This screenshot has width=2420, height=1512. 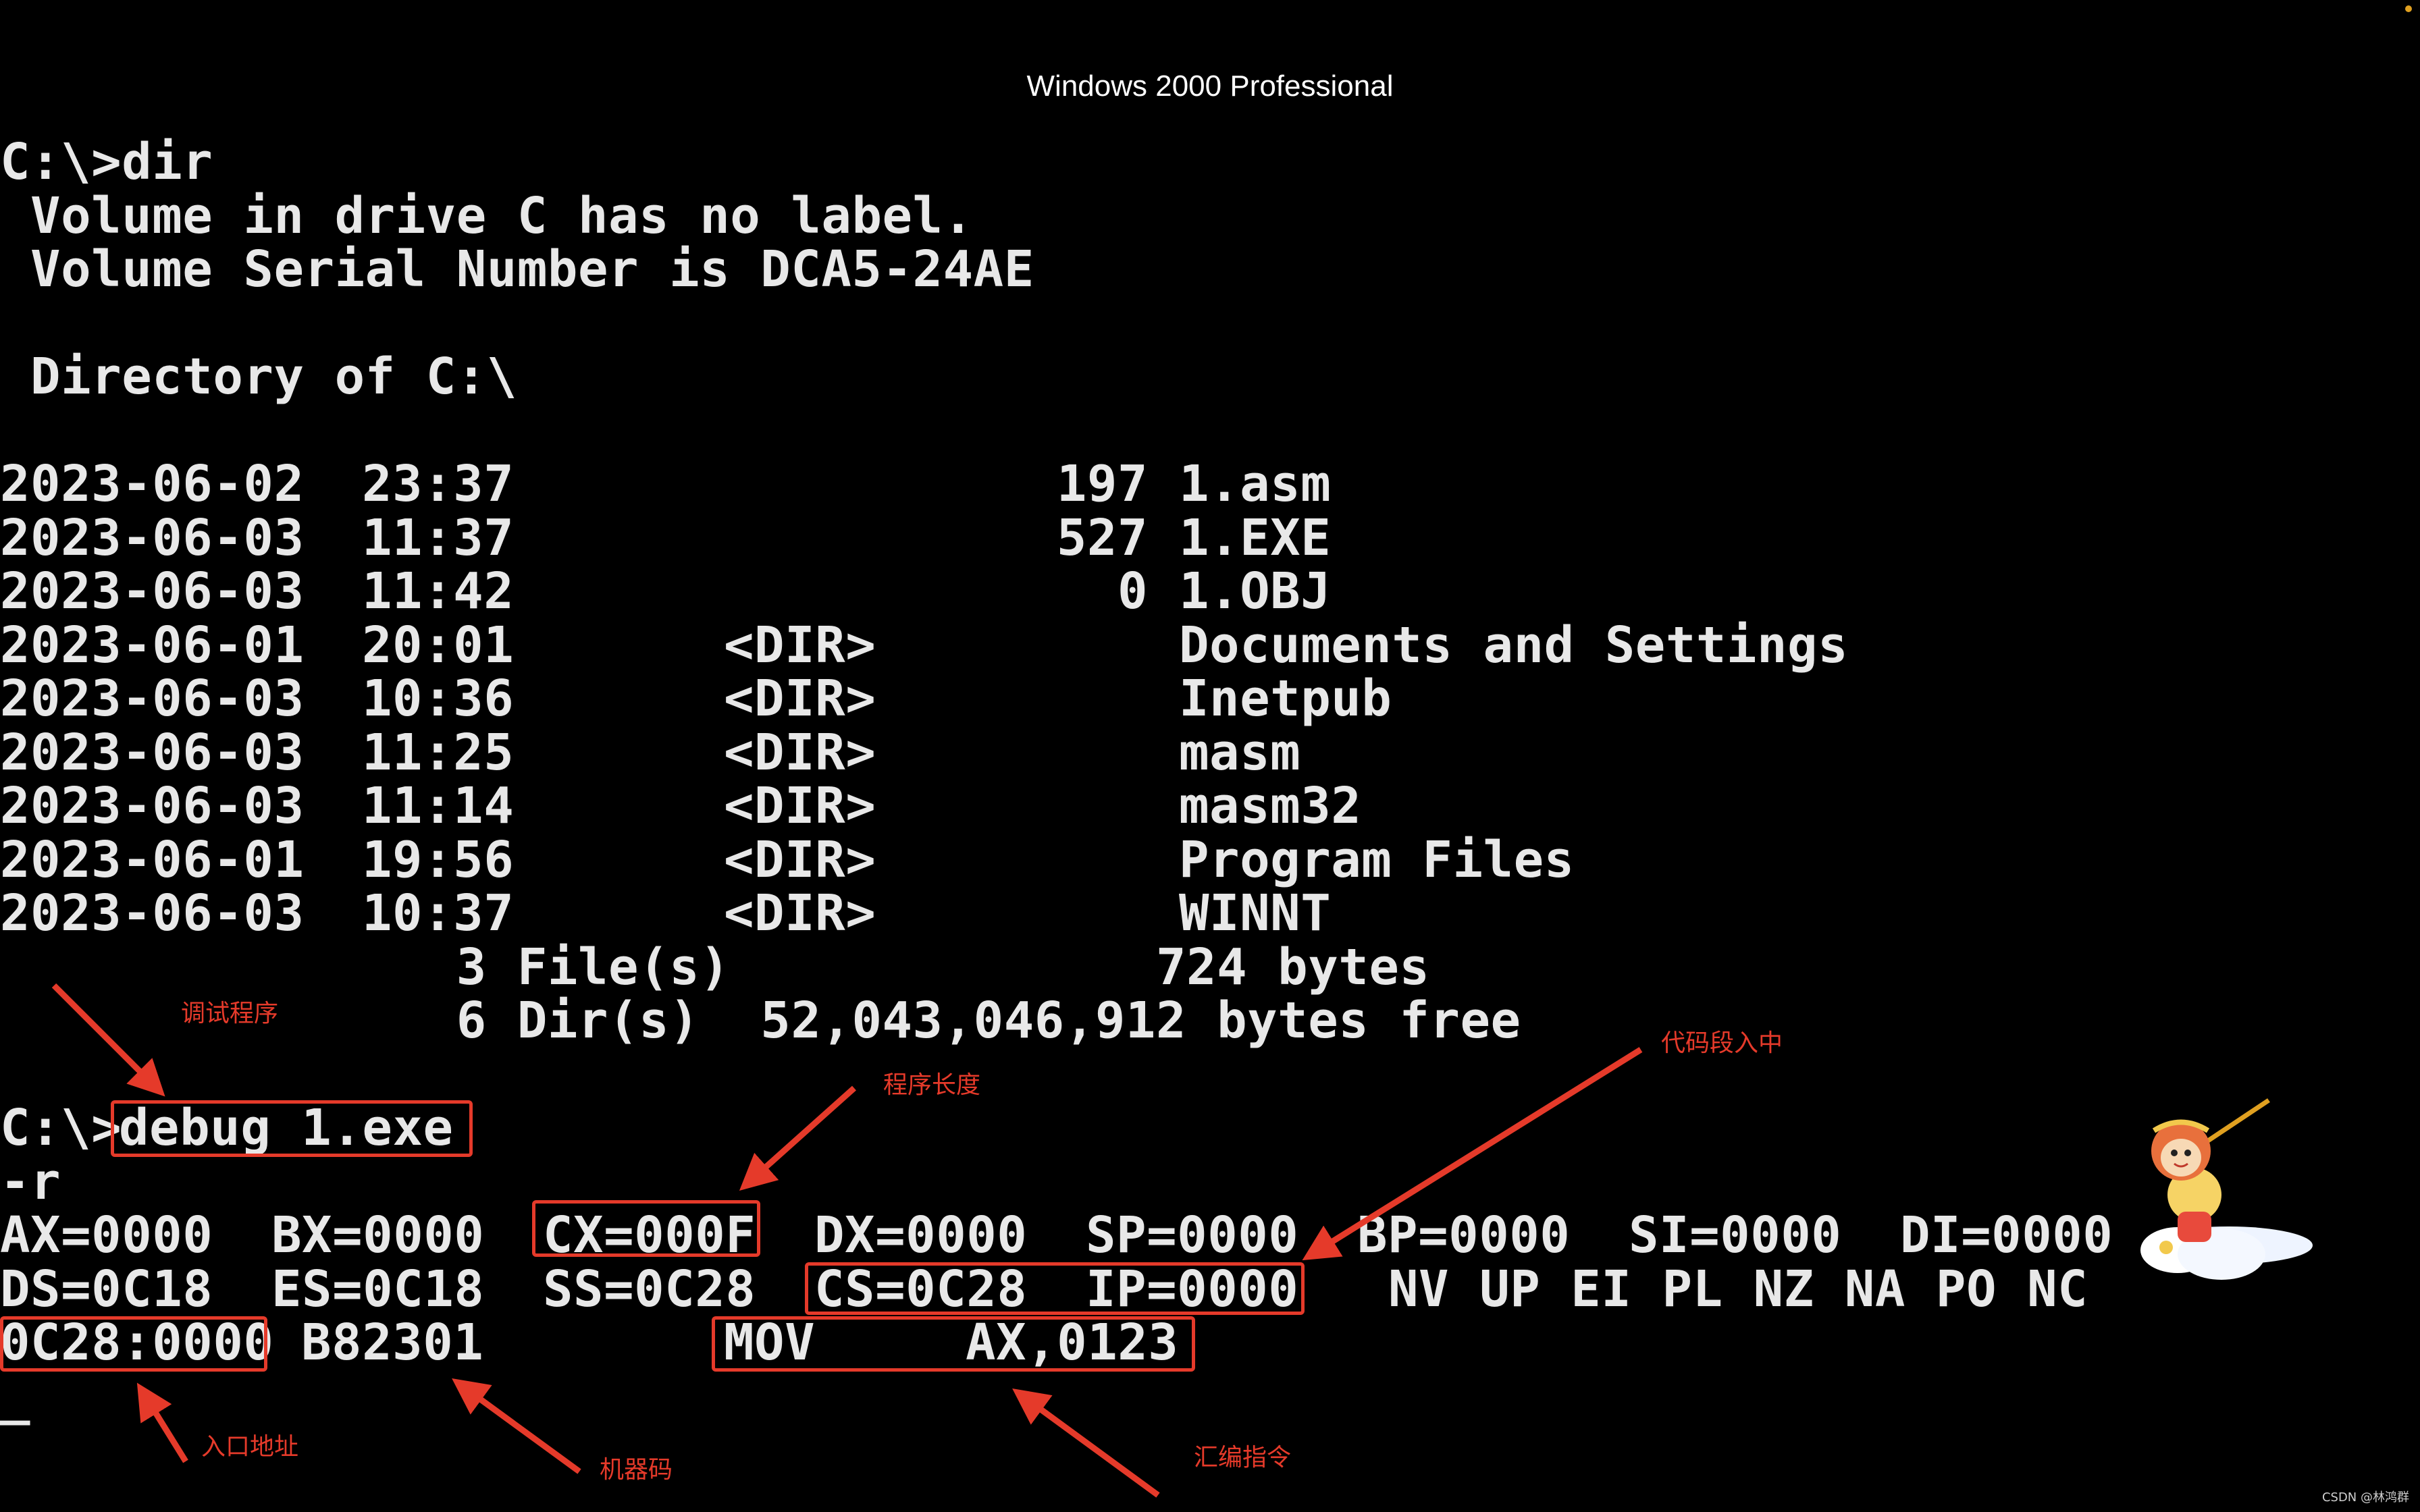 I want to click on entry-date: 2023-06-02, so click(x=152, y=484).